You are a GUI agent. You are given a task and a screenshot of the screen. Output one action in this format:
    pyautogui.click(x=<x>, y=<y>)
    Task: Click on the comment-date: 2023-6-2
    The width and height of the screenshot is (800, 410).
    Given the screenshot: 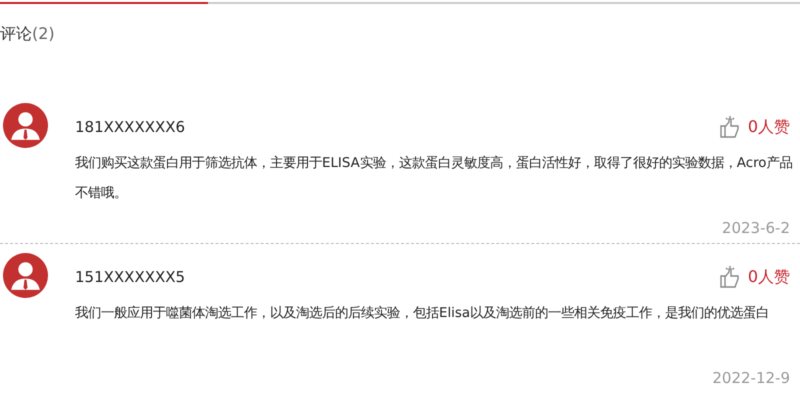 What is the action you would take?
    pyautogui.click(x=756, y=228)
    